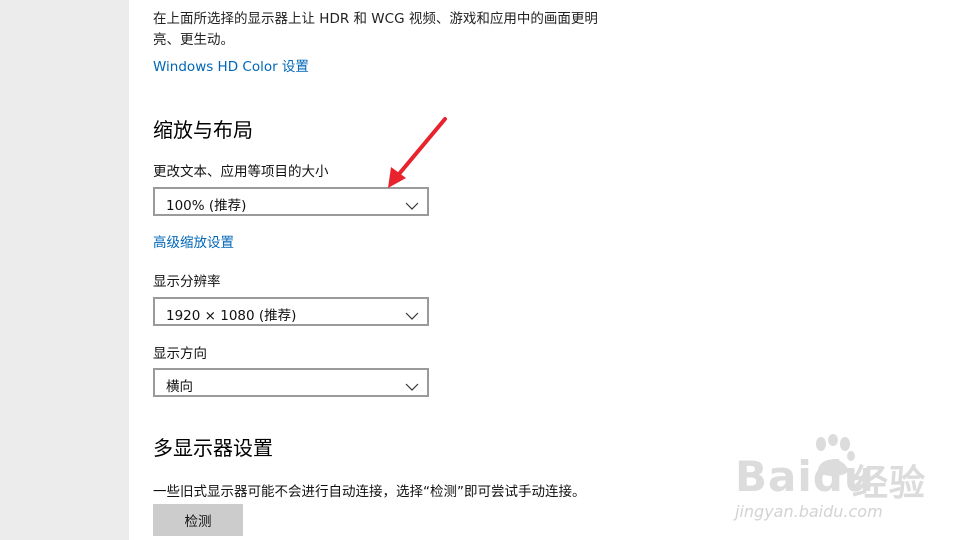  What do you see at coordinates (180, 354) in the screenshot?
I see `orientation-label: 显示方向` at bounding box center [180, 354].